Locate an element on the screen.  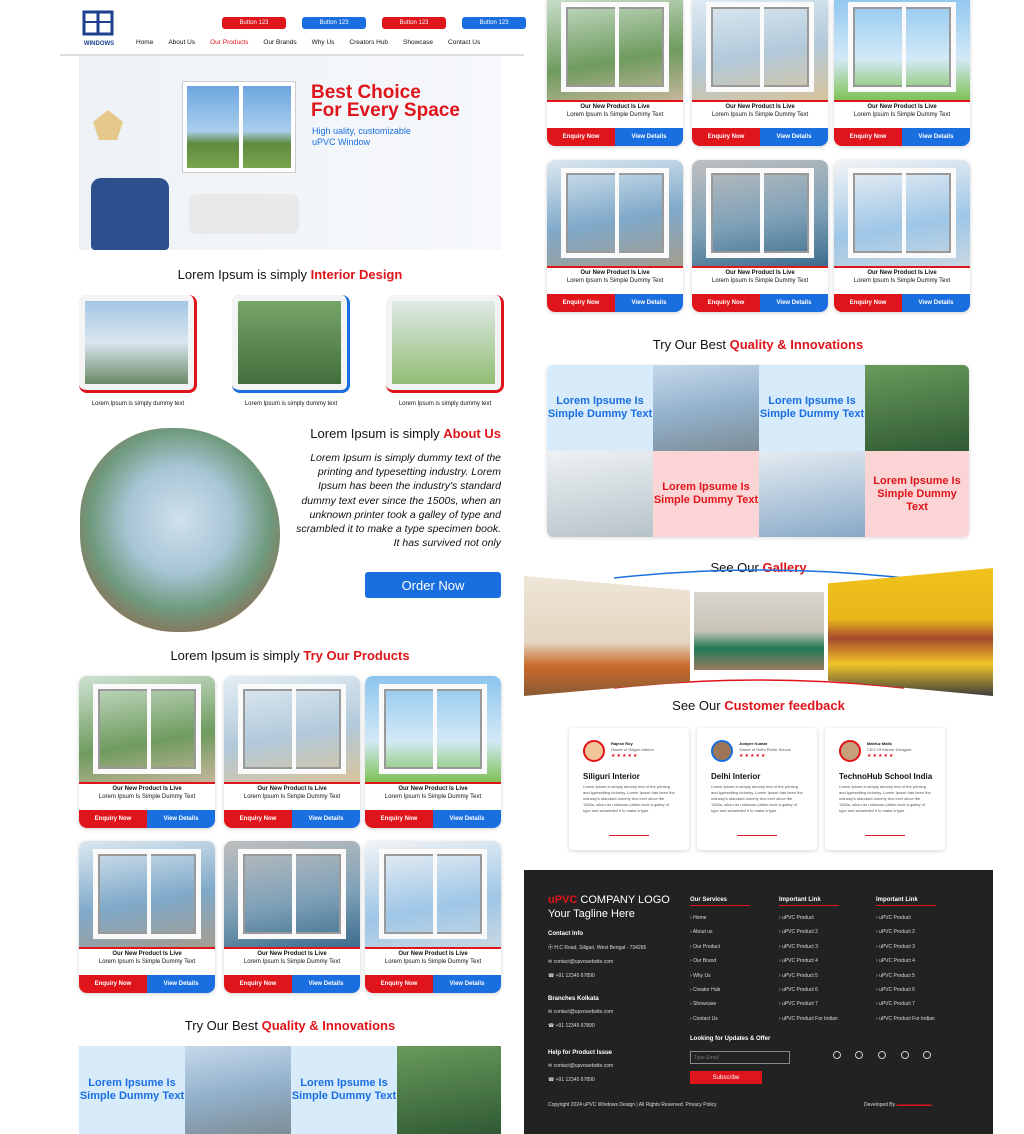
nav-creators: Creators Hub is located at coordinates (368, 42).